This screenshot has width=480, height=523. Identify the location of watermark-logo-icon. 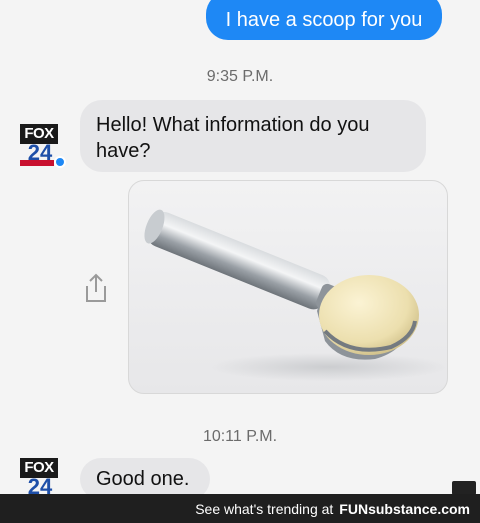
(464, 488).